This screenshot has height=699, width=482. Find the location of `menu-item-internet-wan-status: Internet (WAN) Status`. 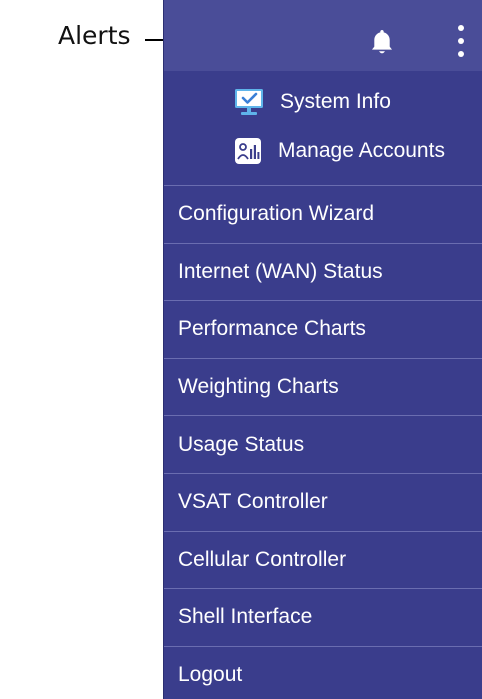

menu-item-internet-wan-status: Internet (WAN) Status is located at coordinates (323, 271).